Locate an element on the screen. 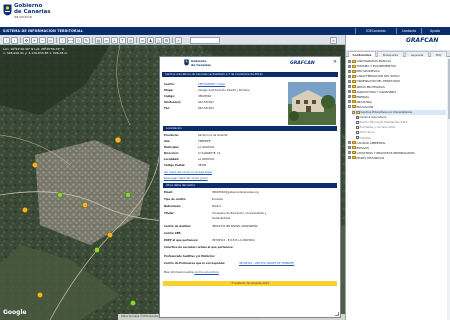 Image resolution: width=450 pixels, height=320 pixels. toolbar-divider is located at coordinates (136, 40).